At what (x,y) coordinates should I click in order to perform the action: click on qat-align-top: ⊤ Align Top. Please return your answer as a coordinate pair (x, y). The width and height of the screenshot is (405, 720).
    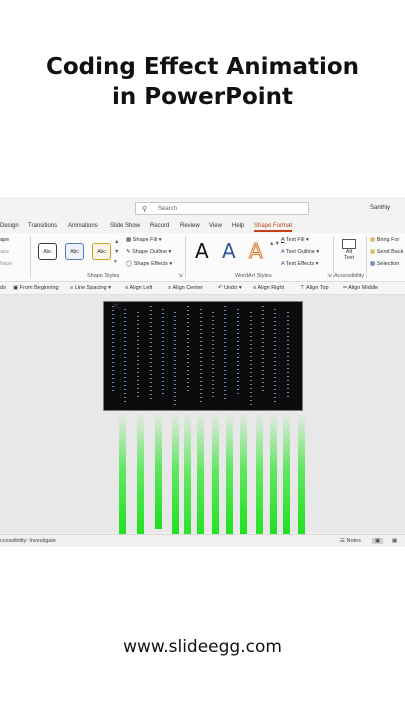
    Looking at the image, I should click on (314, 288).